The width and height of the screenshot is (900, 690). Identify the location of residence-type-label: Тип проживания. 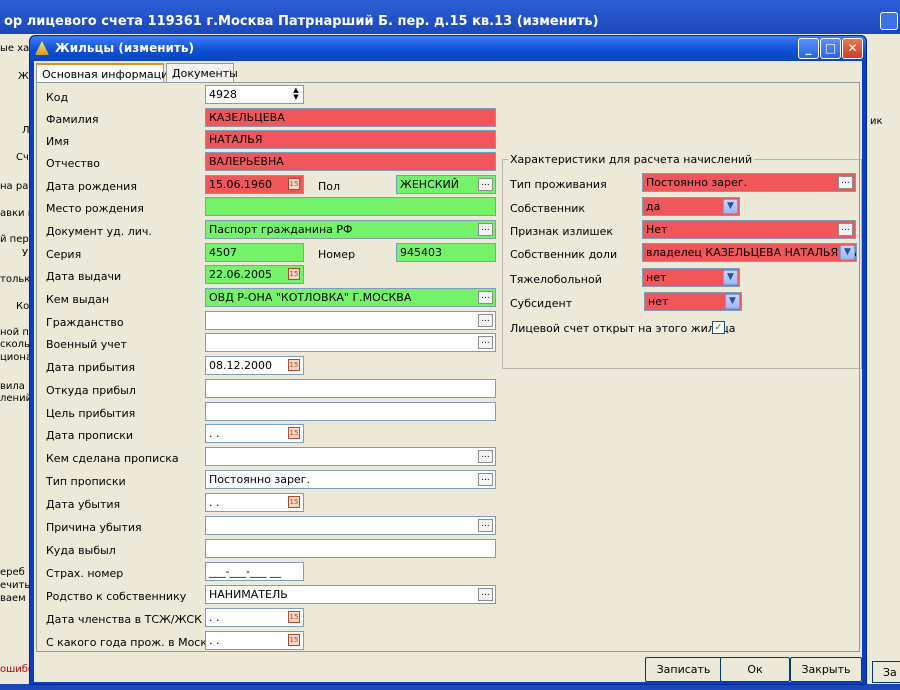
(558, 184).